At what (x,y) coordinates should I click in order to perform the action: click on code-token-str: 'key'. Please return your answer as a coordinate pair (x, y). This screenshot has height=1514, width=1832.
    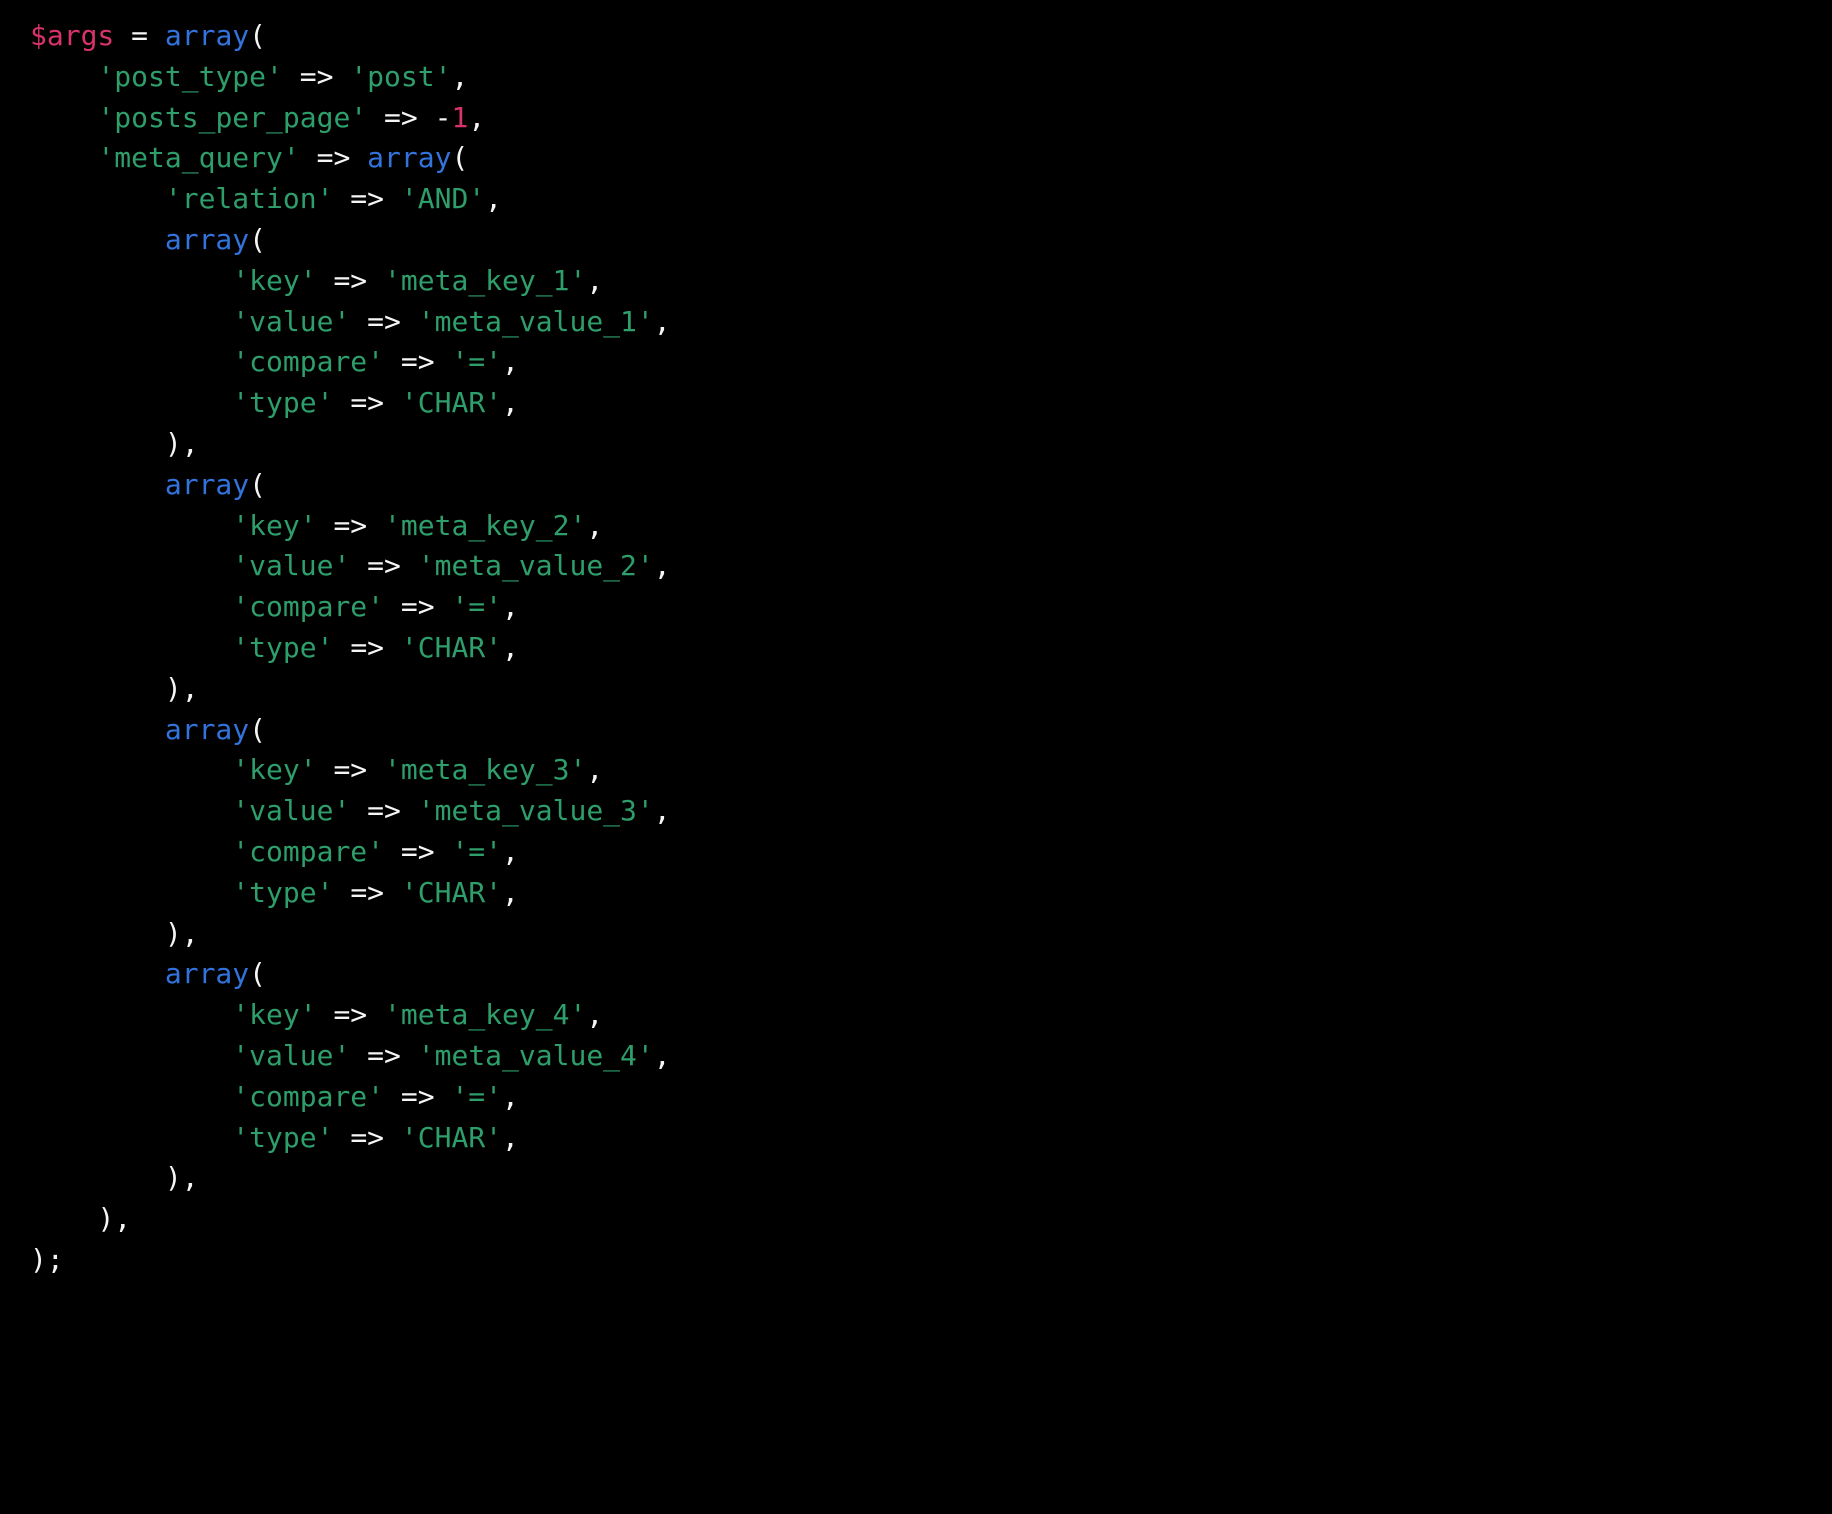
    Looking at the image, I should click on (274, 525).